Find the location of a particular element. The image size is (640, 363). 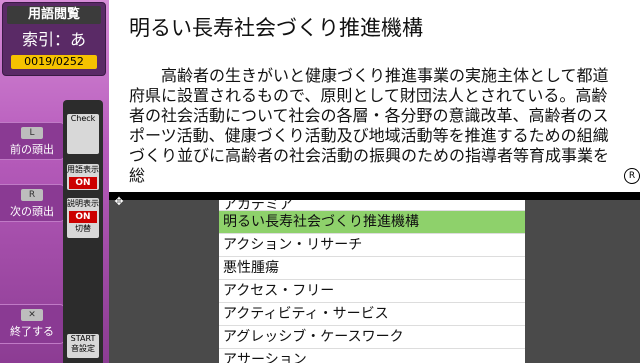

desc-display-state: ON is located at coordinates (83, 217).